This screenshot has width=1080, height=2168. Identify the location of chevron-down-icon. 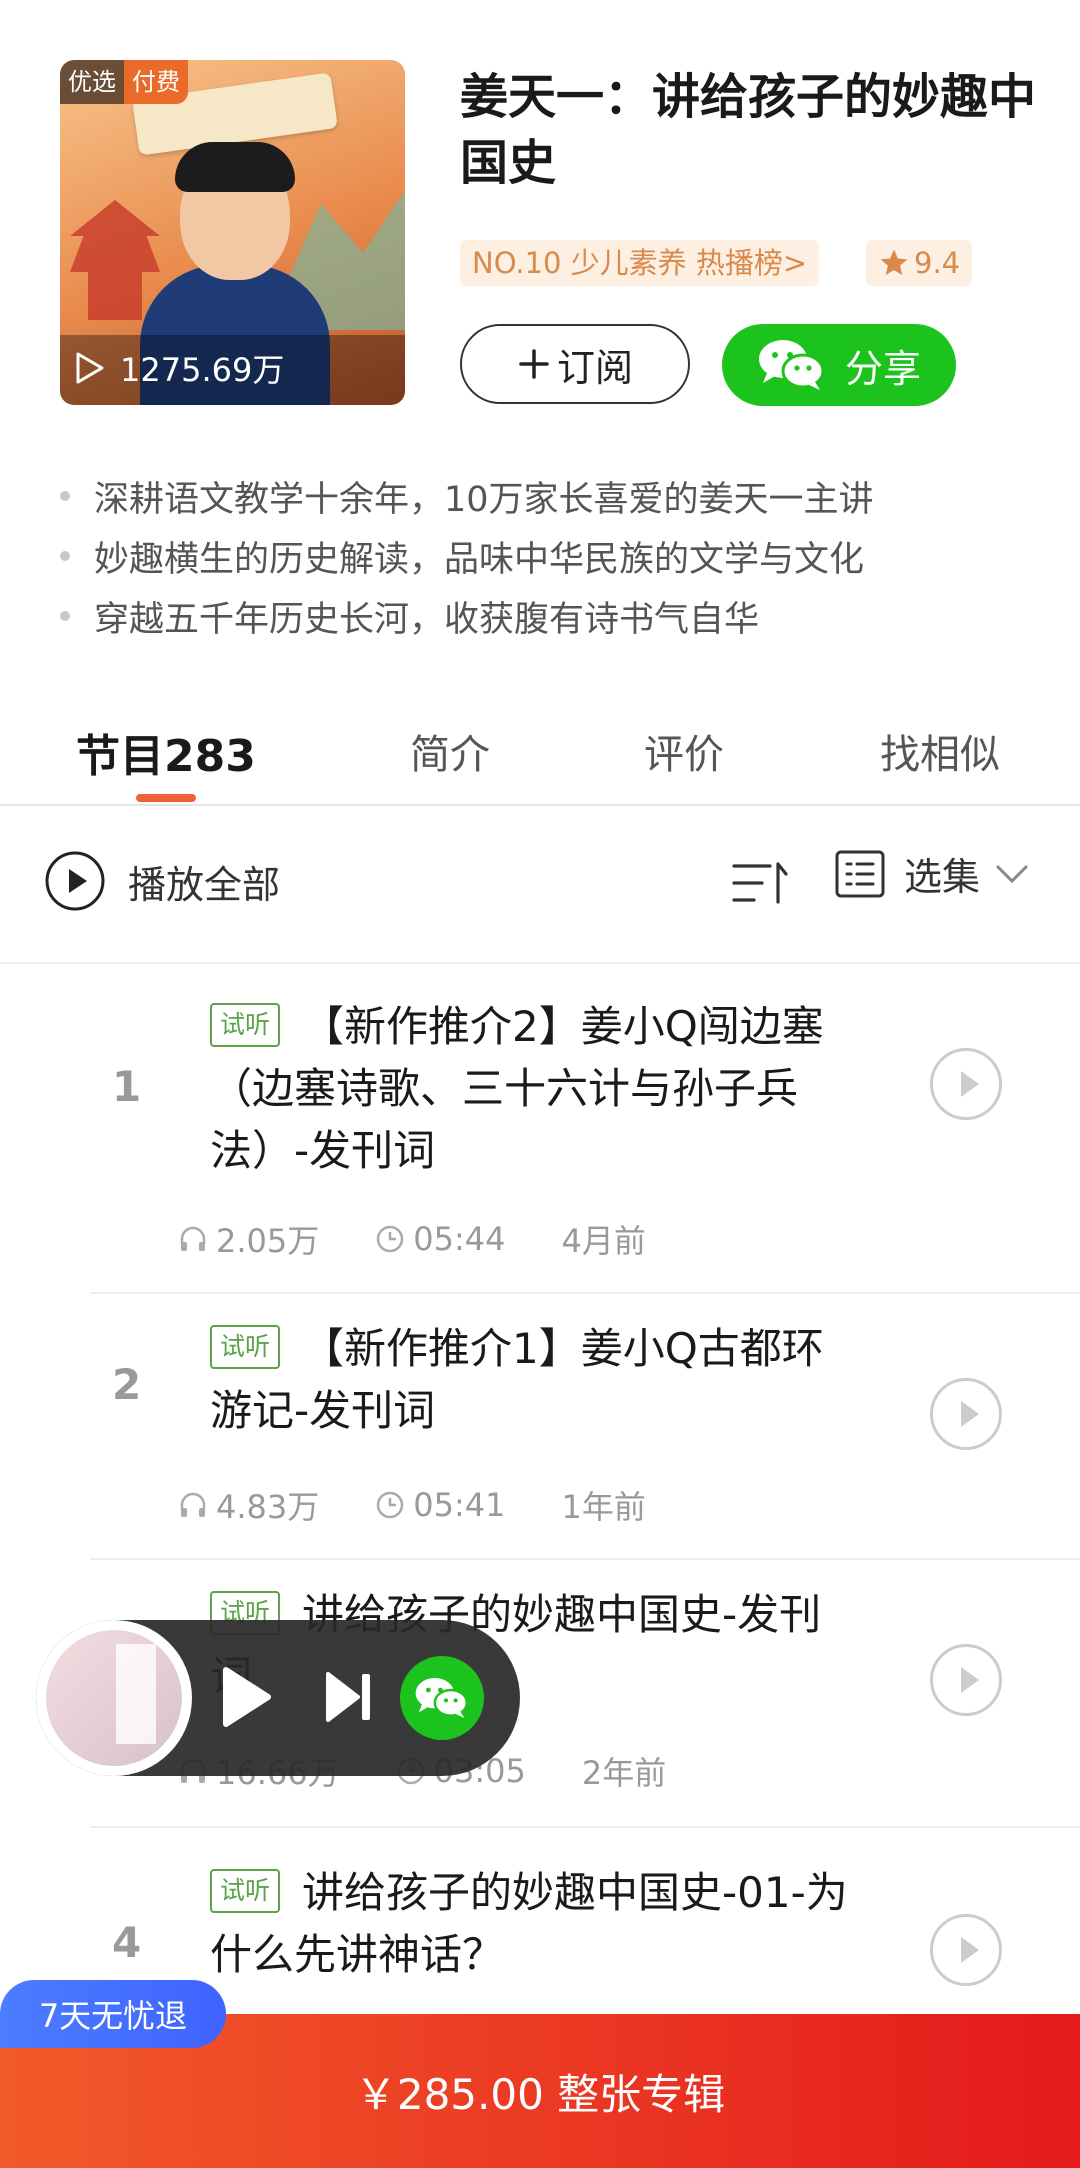
(1012, 874).